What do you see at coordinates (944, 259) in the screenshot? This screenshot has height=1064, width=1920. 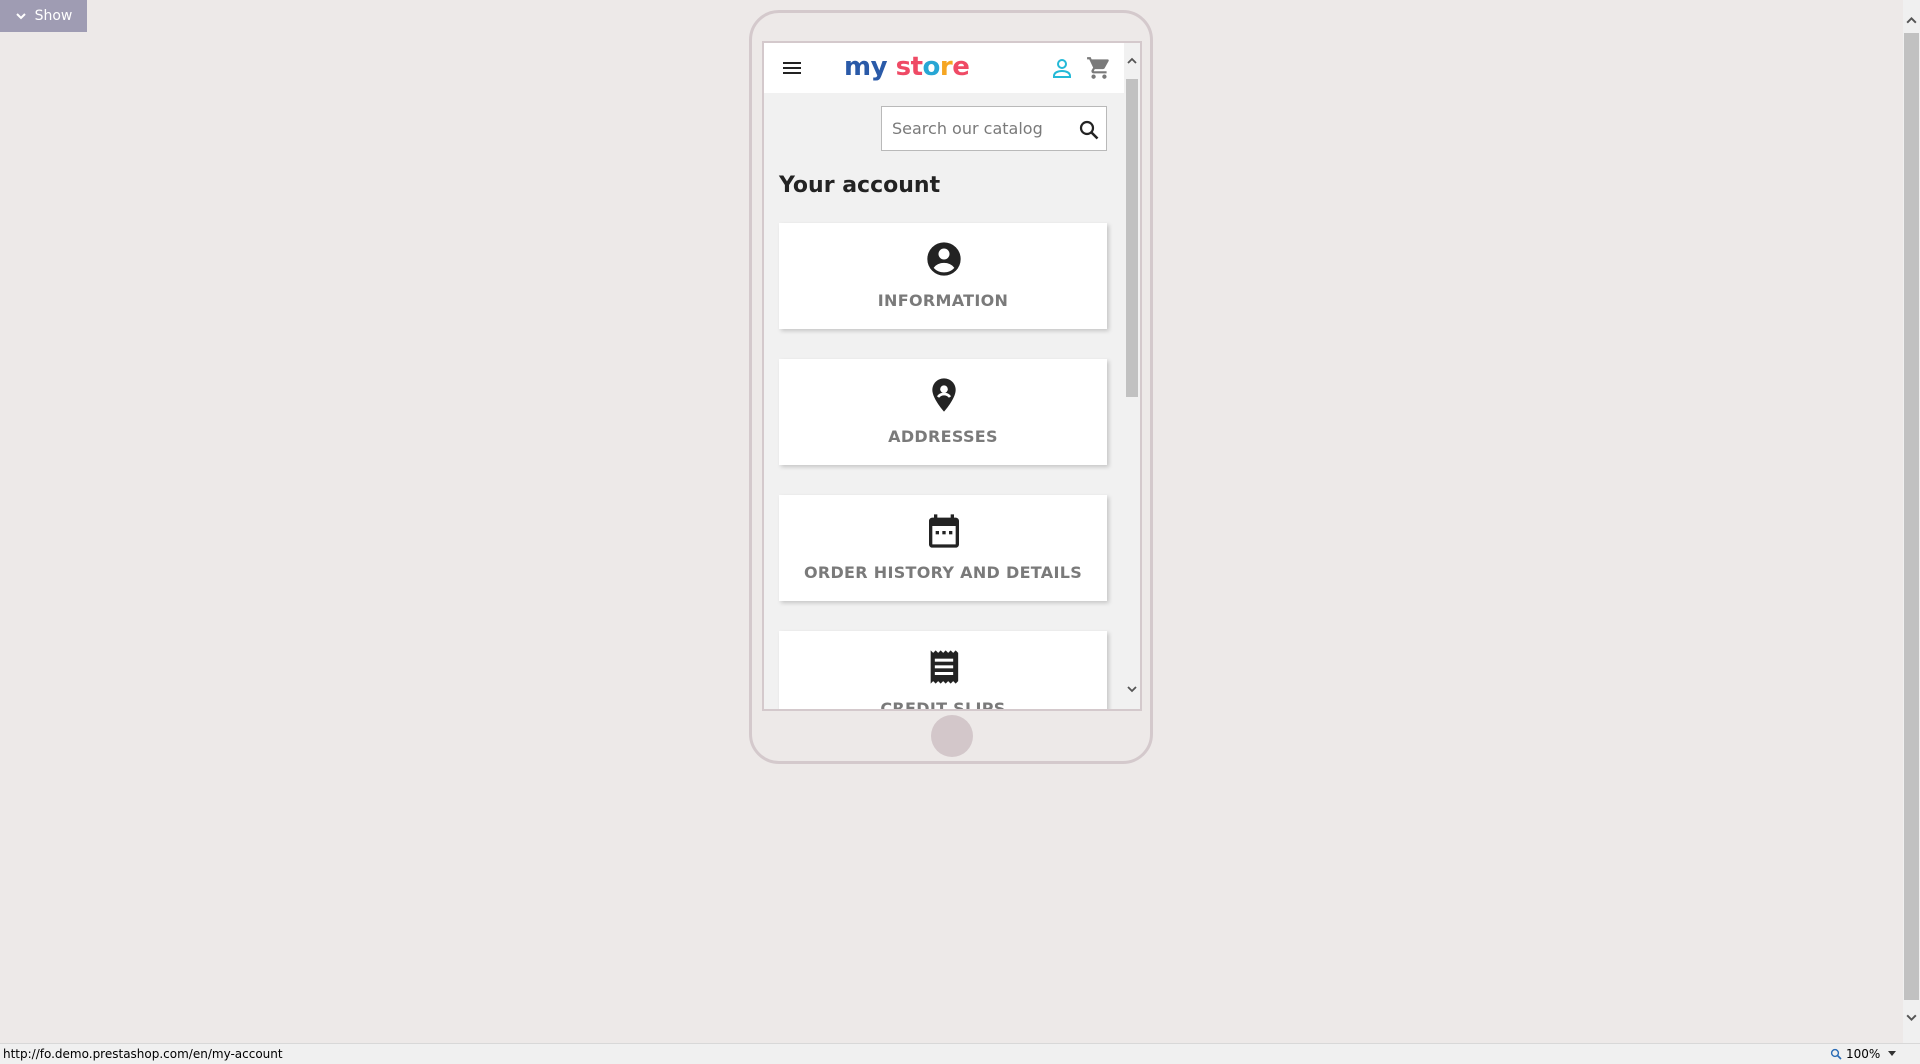 I see `account-circle-icon` at bounding box center [944, 259].